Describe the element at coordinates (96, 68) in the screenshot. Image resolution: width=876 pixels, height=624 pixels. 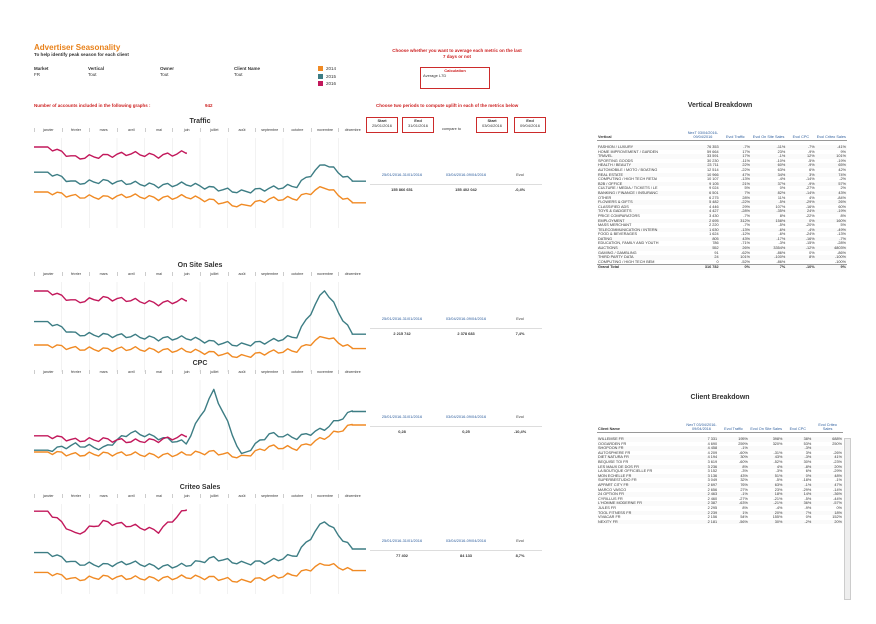
I see `filter-label: Vertical` at that location.